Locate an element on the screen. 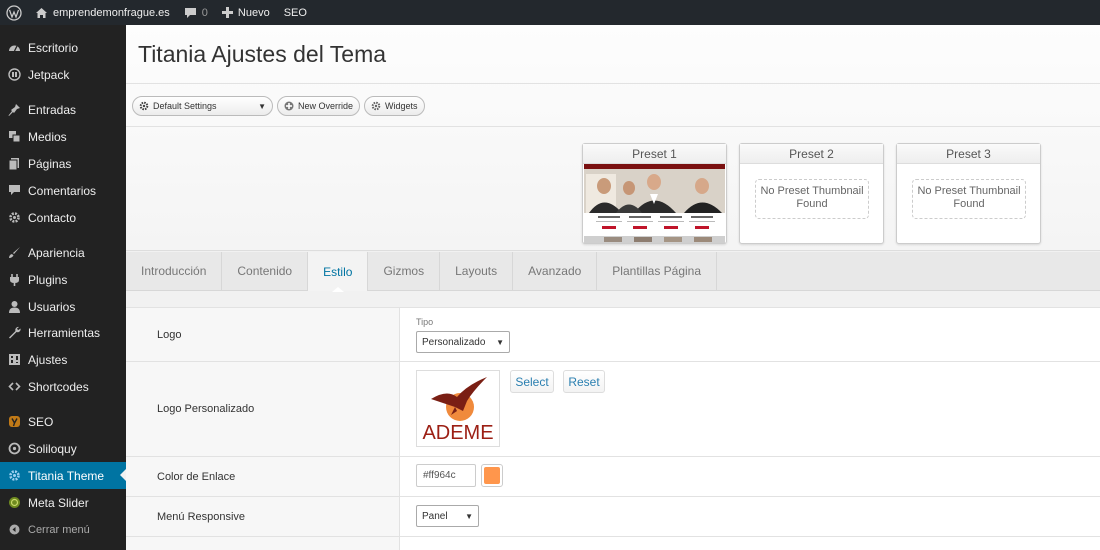  setting-label: Color de Enlace is located at coordinates (263, 476).